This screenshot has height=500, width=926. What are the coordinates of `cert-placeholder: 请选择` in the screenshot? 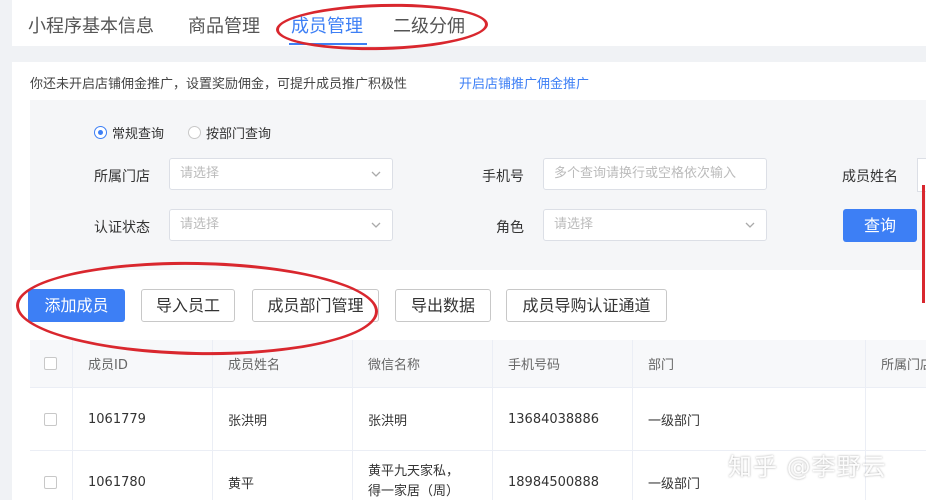 It's located at (200, 224).